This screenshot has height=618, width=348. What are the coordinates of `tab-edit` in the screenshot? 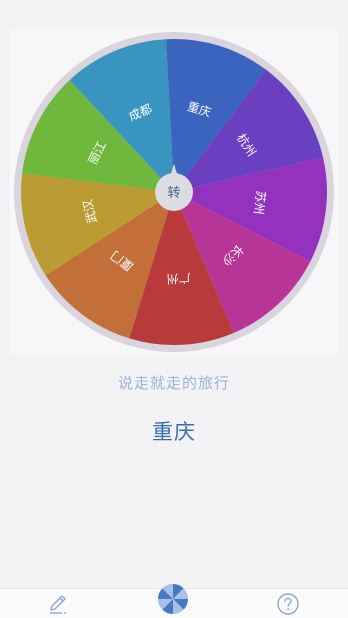 It's located at (58, 603).